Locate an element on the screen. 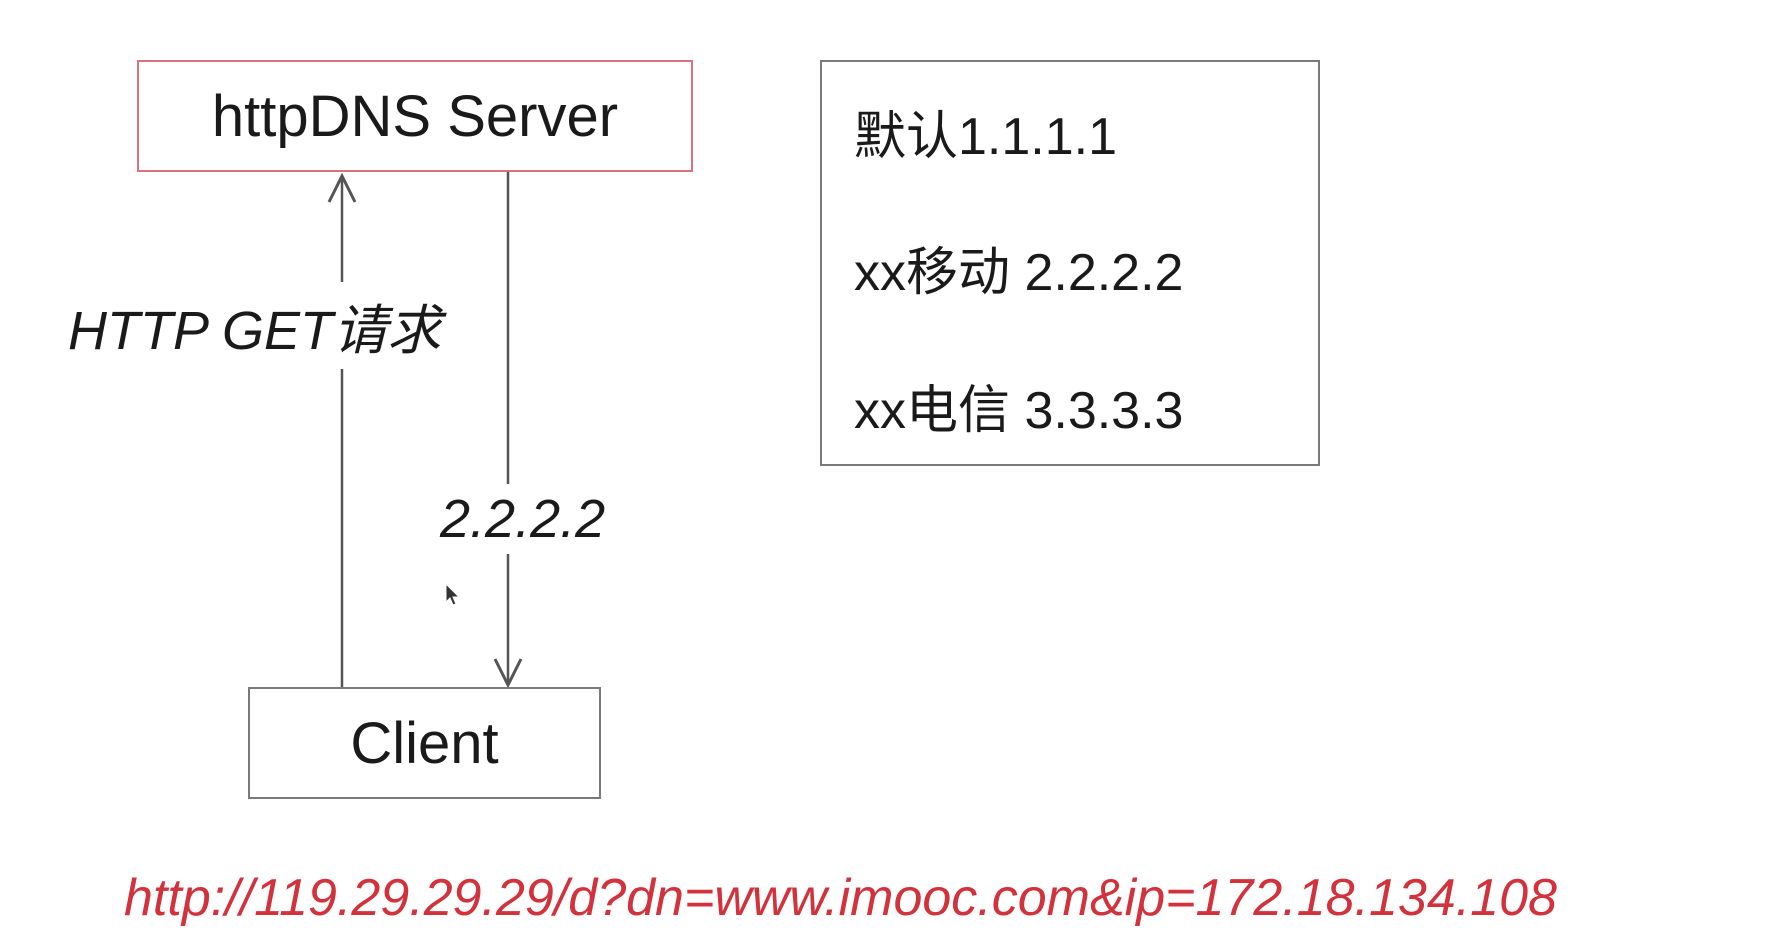  httpdns-server-node: httpDNS Server is located at coordinates (415, 116).